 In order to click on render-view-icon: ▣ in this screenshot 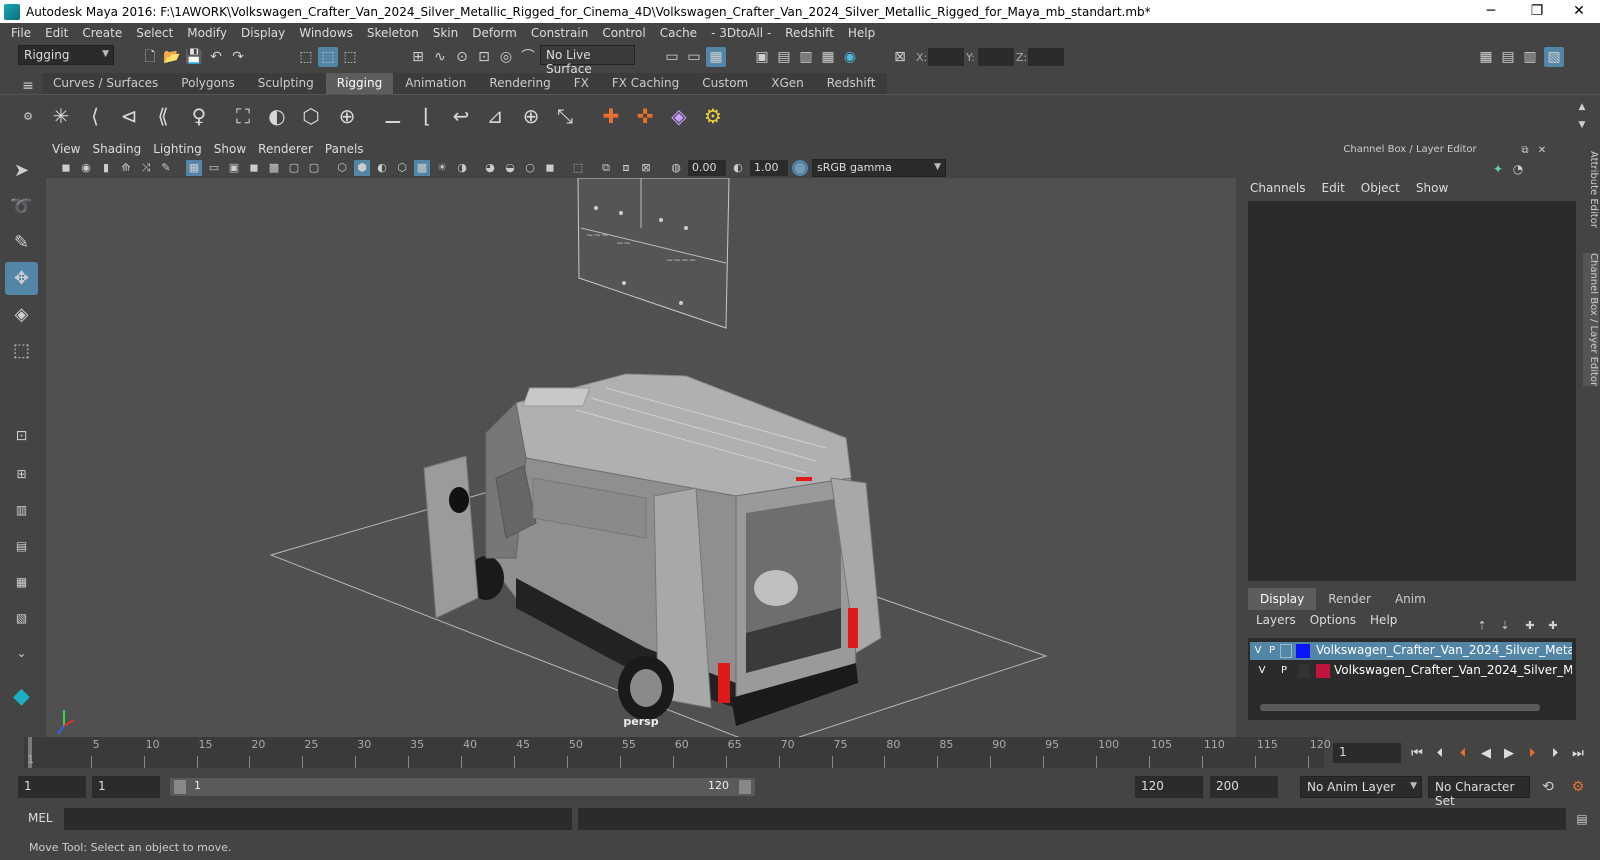, I will do `click(762, 57)`.